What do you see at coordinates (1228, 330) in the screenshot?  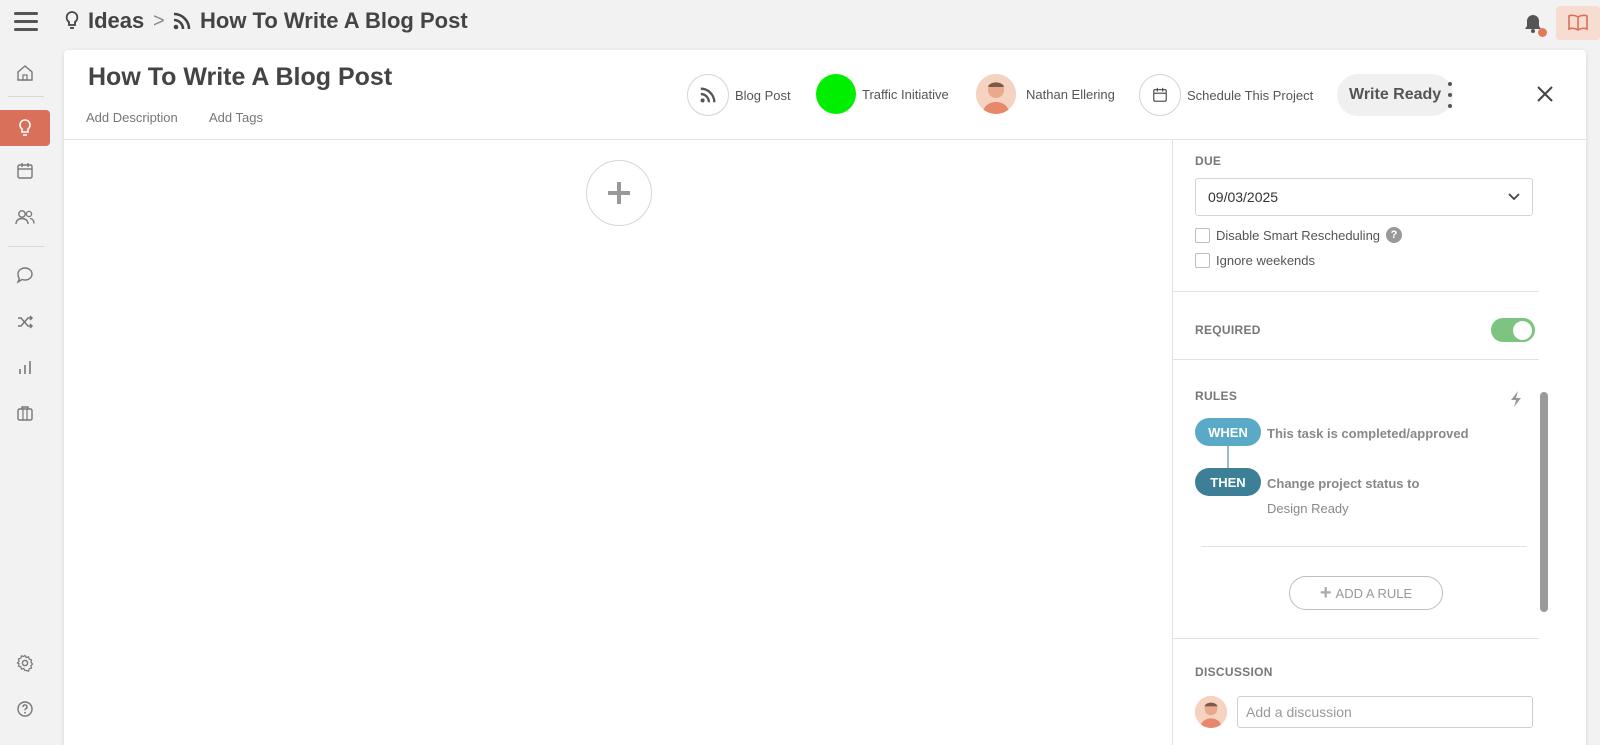 I see `required-label: REQUIRED` at bounding box center [1228, 330].